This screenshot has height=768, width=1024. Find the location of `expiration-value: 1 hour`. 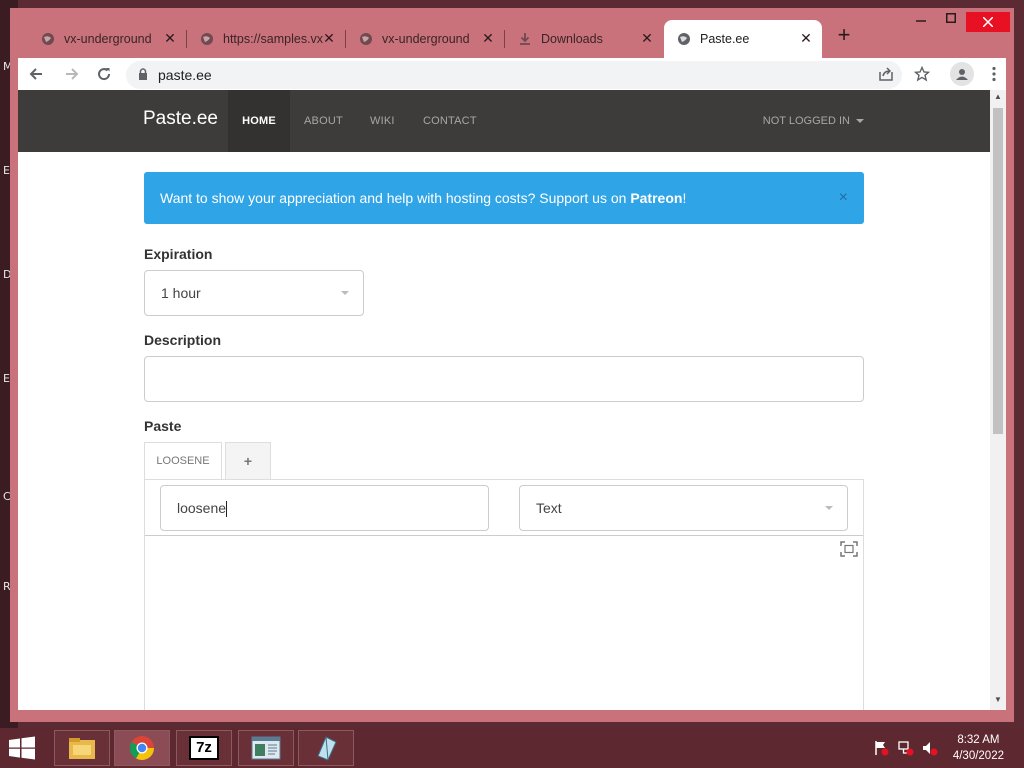

expiration-value: 1 hour is located at coordinates (181, 293).